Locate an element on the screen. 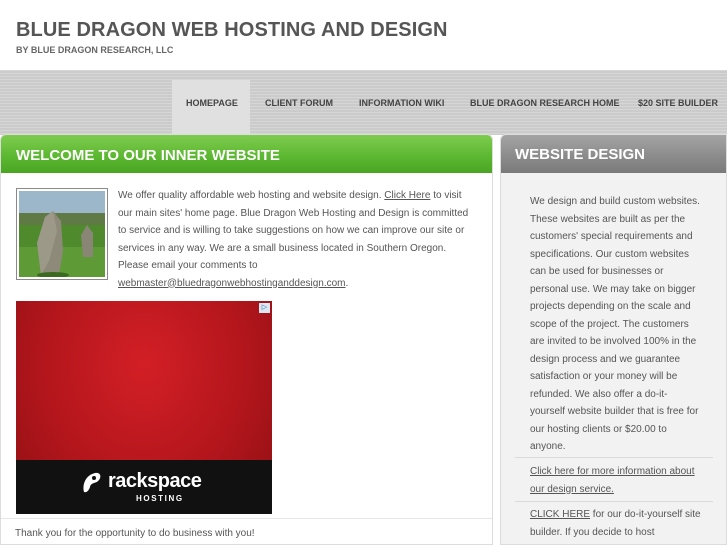 Image resolution: width=727 pixels, height=545 pixels. sidebar-title: WEBSITE DESIGN is located at coordinates (580, 154).